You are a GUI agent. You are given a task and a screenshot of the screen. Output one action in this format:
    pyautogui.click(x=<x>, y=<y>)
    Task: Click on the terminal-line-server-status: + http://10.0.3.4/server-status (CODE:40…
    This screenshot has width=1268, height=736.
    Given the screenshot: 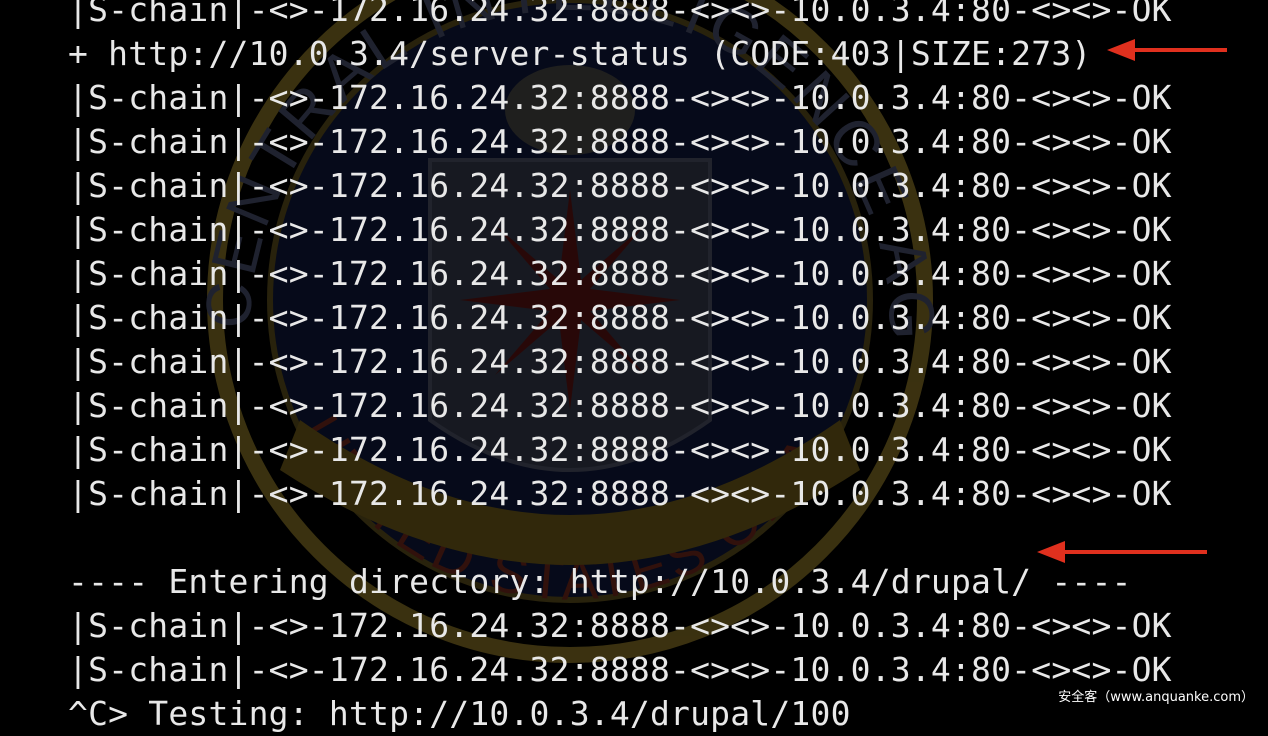 What is the action you would take?
    pyautogui.click(x=580, y=53)
    